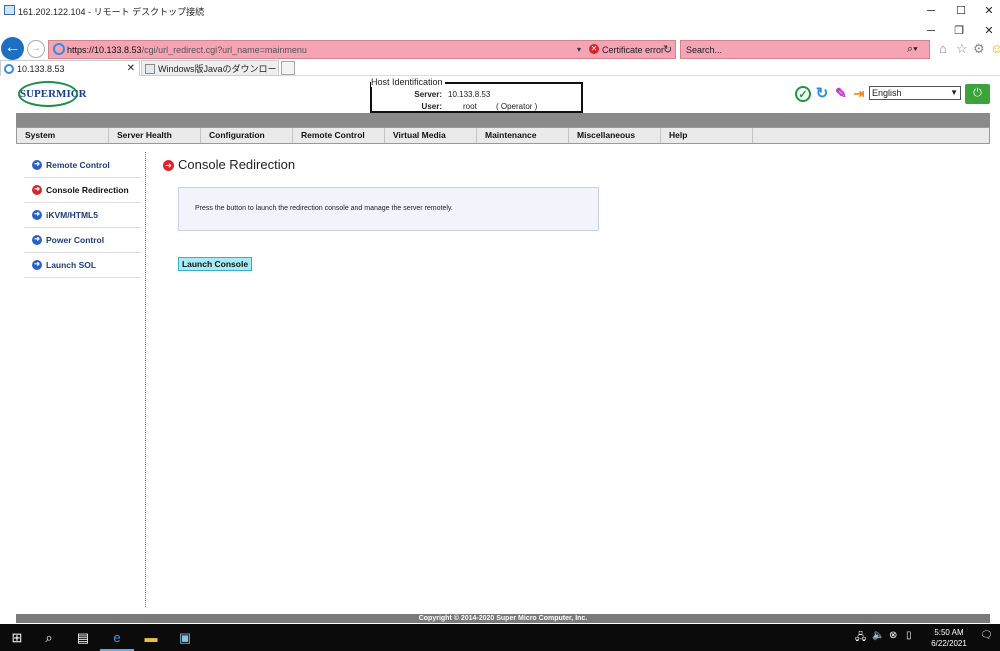 The height and width of the screenshot is (651, 1000). I want to click on nav-configuration: Configuration, so click(247, 135).